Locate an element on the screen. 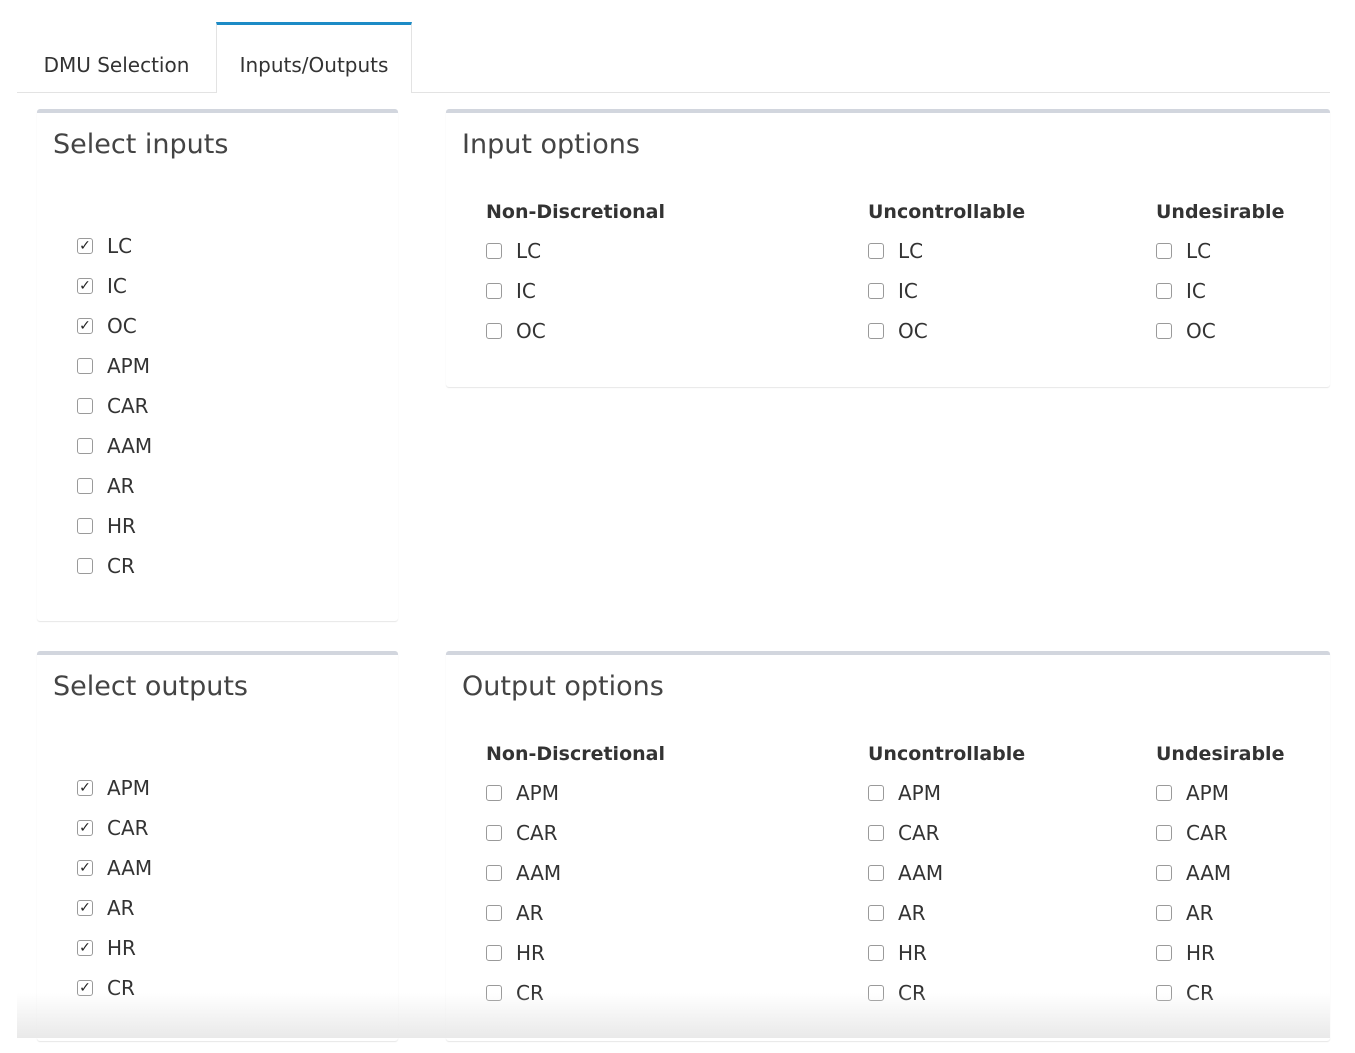  output-options-undesirable-item-car: CAR is located at coordinates (1193, 833).